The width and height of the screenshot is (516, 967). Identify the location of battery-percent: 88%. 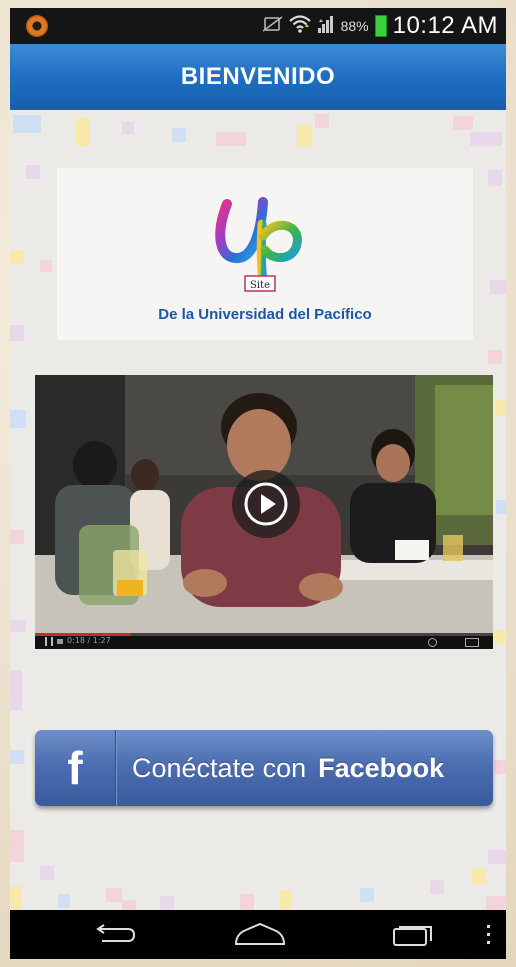
(354, 26).